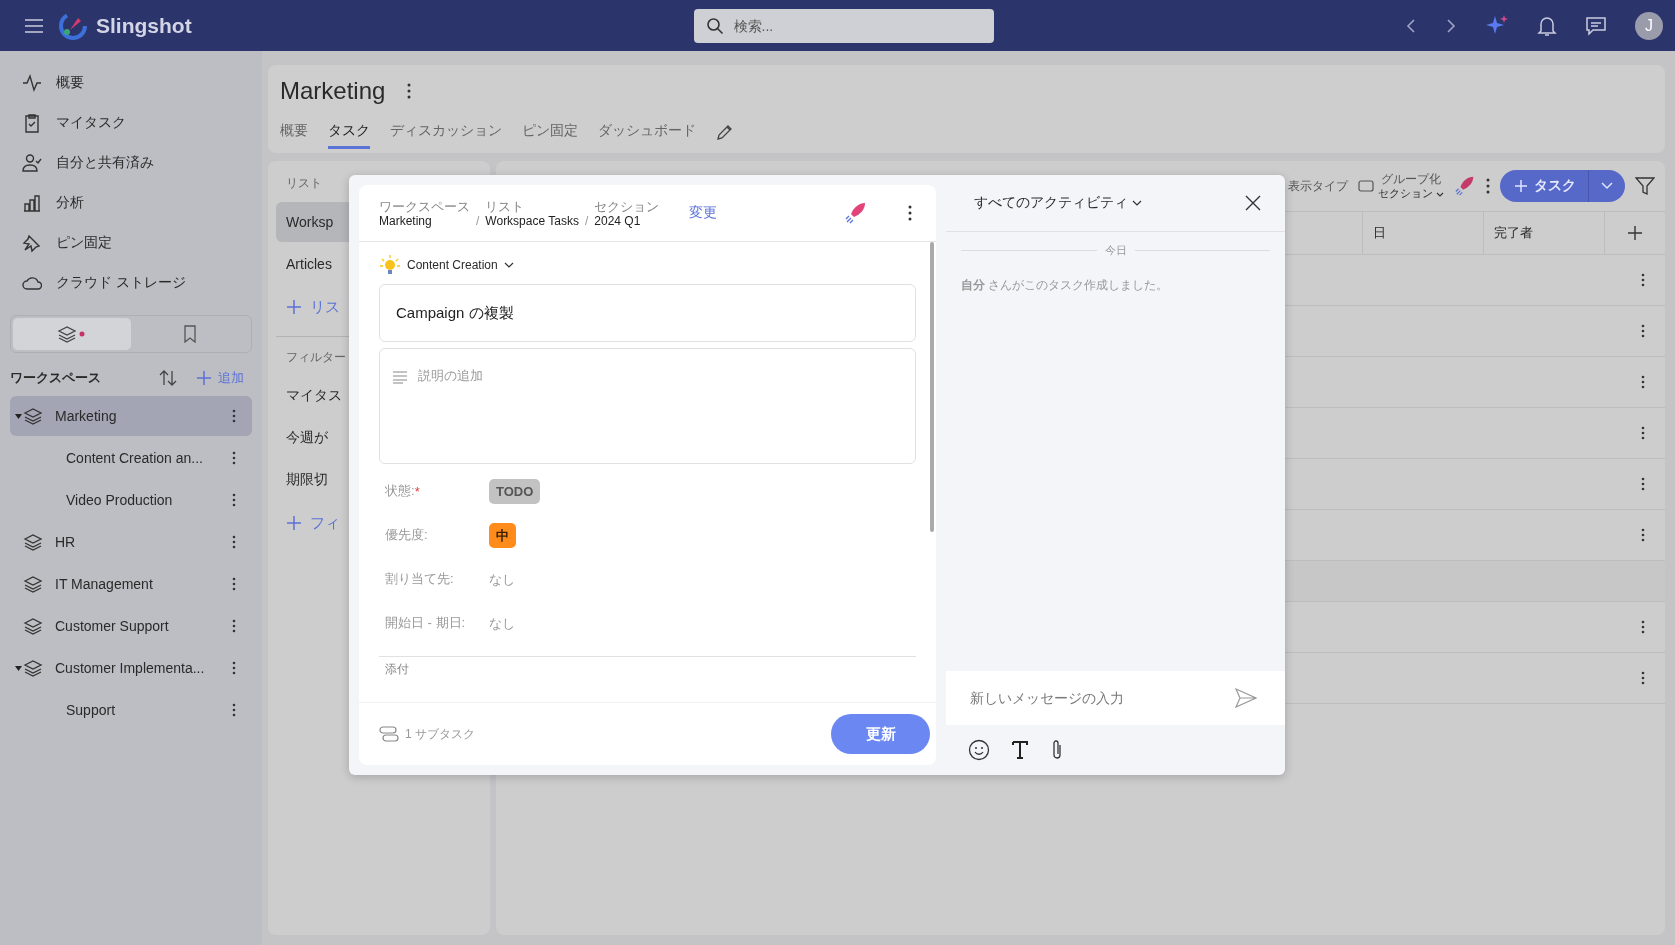 This screenshot has height=945, width=1675. Describe the element at coordinates (1115, 250) in the screenshot. I see `date-divider-label: 今日` at that location.